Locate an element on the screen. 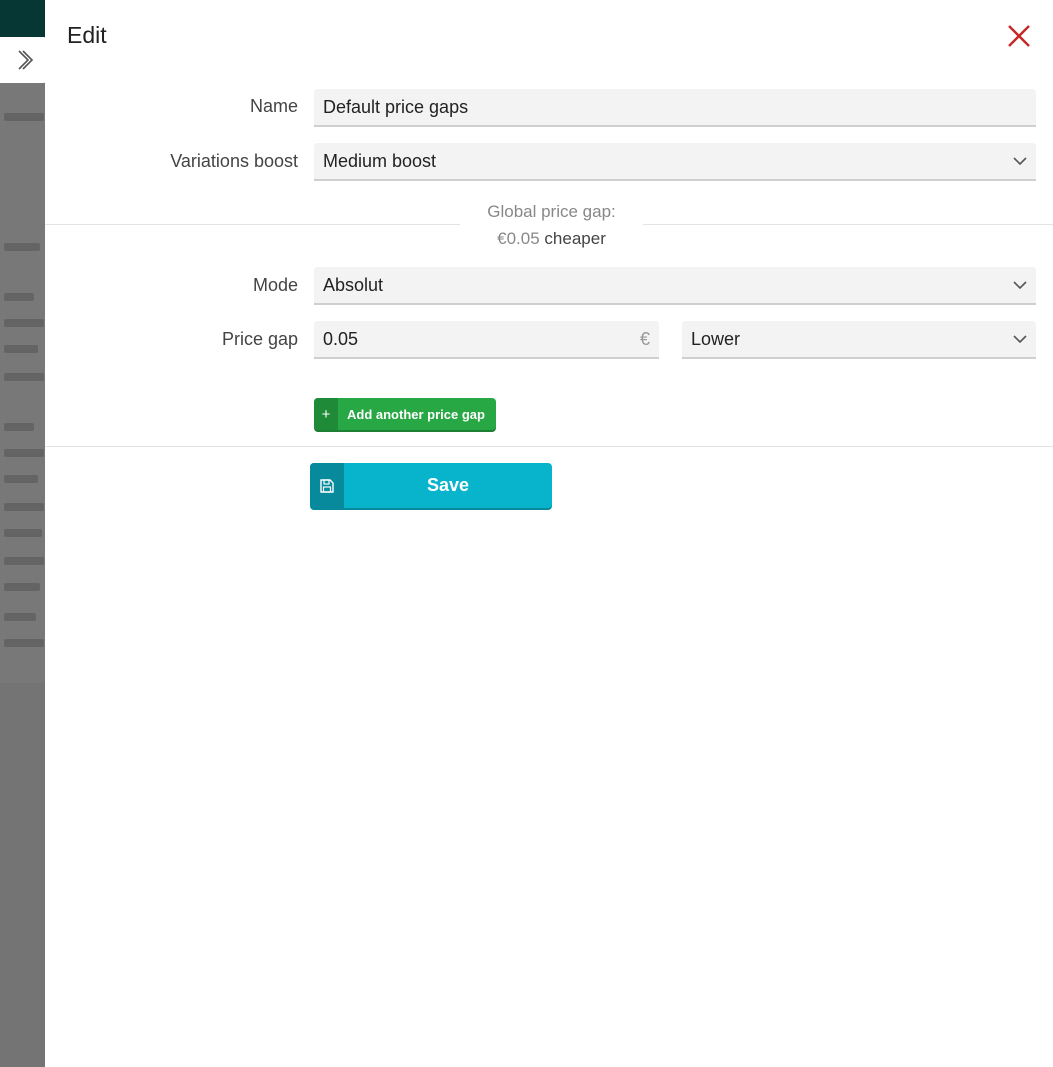 The width and height of the screenshot is (1053, 1067). name-label: Name is located at coordinates (273, 106).